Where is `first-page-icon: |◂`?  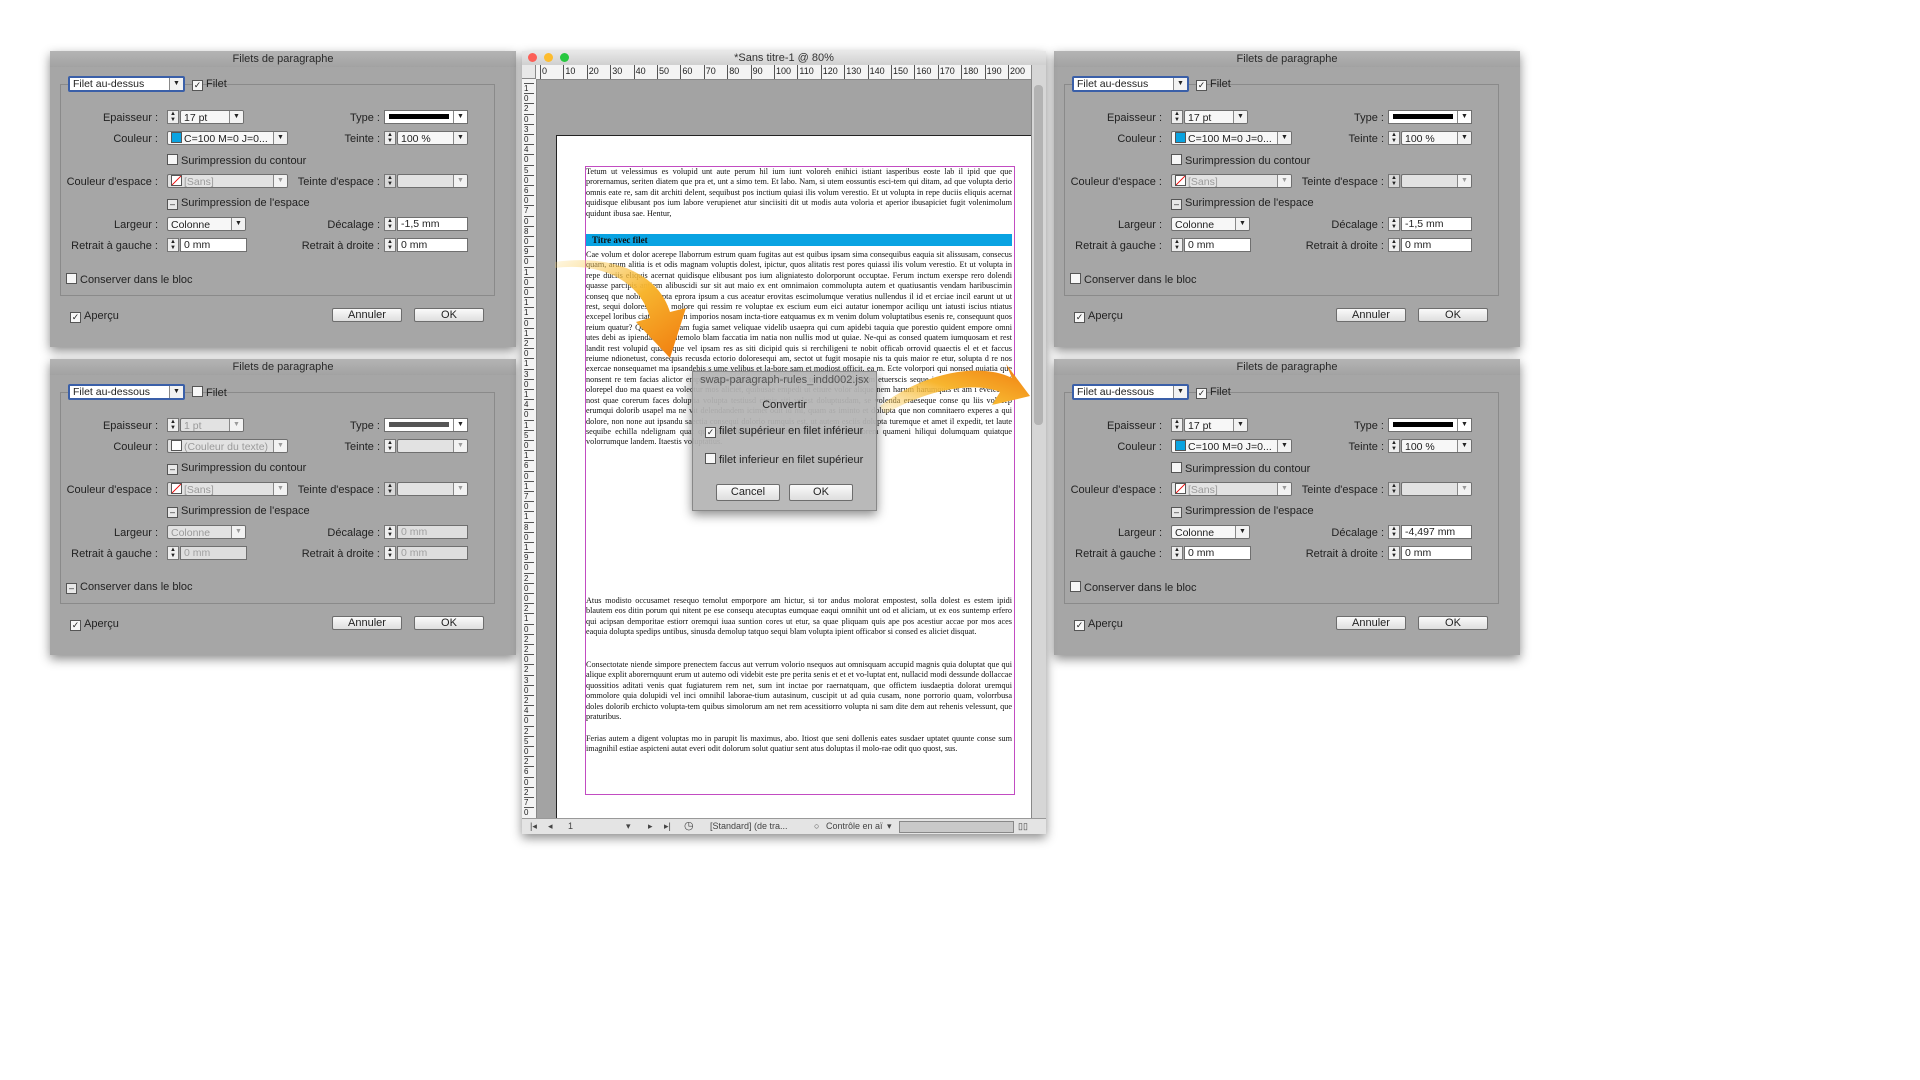
first-page-icon: |◂ is located at coordinates (533, 826).